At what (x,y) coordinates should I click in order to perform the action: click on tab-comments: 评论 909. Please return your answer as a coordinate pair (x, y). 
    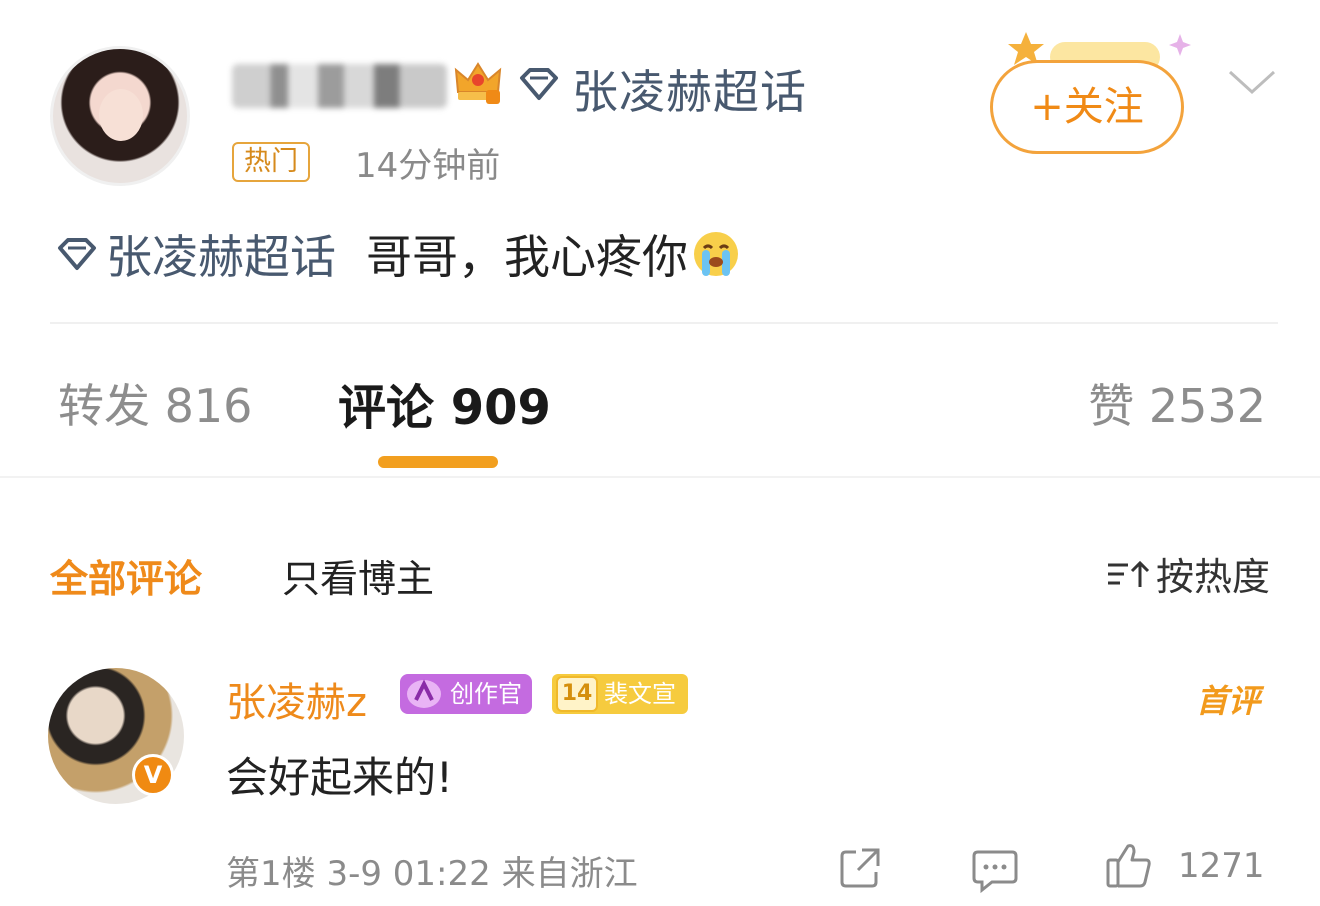
    Looking at the image, I should click on (444, 403).